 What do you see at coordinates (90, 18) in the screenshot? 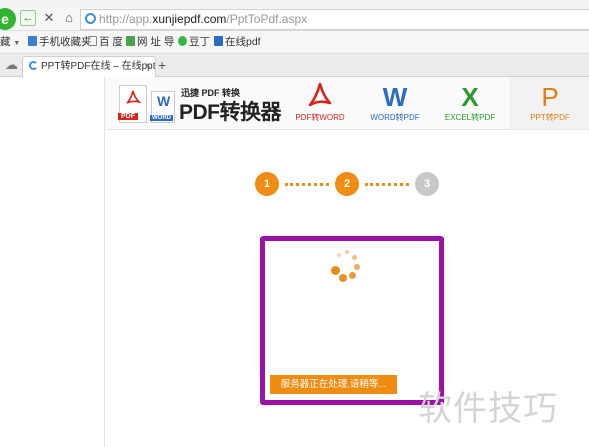
I see `globe-icon` at bounding box center [90, 18].